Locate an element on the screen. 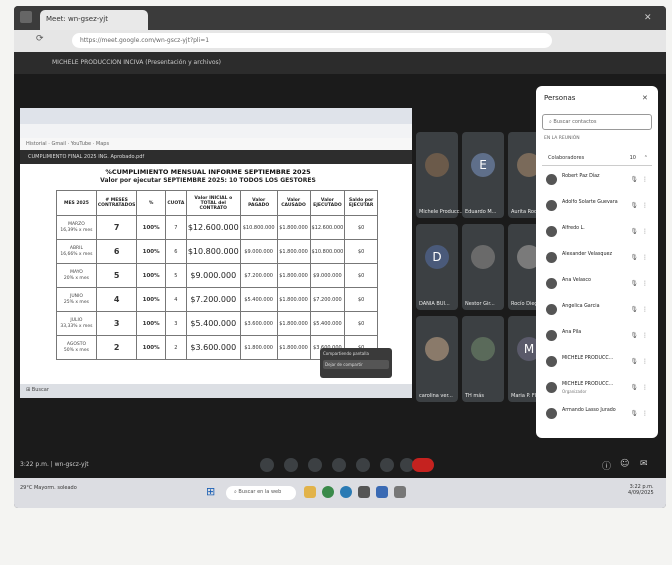 This screenshot has width=672, height=565. present-icon is located at coordinates (363, 465).